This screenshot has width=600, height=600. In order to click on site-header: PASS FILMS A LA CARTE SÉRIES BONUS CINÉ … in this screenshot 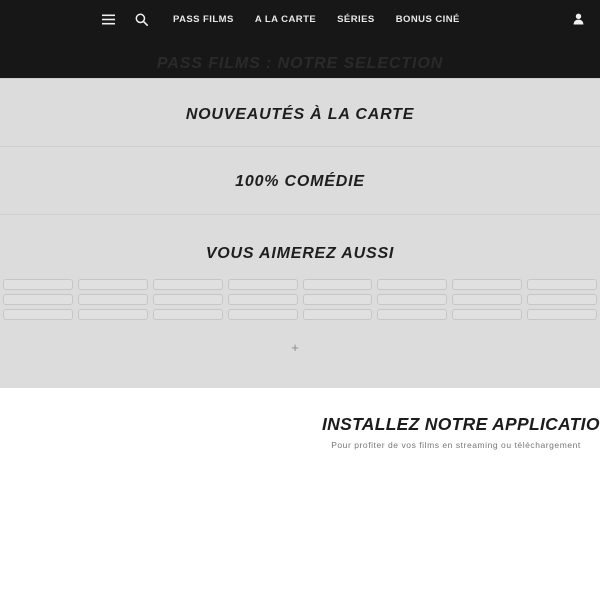, I will do `click(300, 39)`.